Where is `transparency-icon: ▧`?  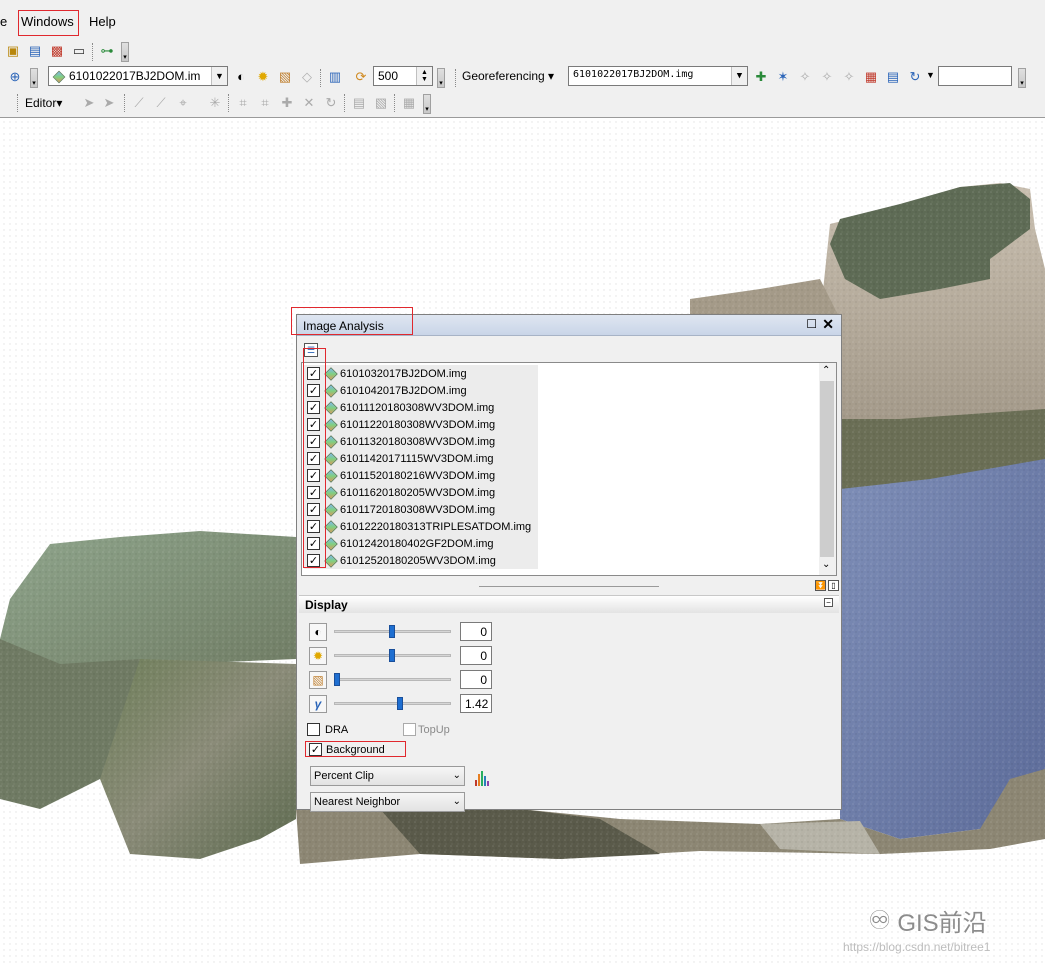 transparency-icon: ▧ is located at coordinates (285, 76).